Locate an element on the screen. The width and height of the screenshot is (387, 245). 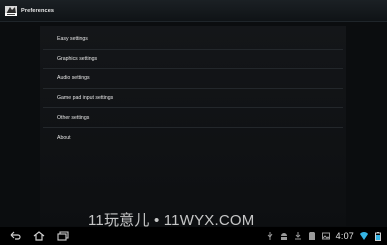
usb-icon is located at coordinates (270, 236).